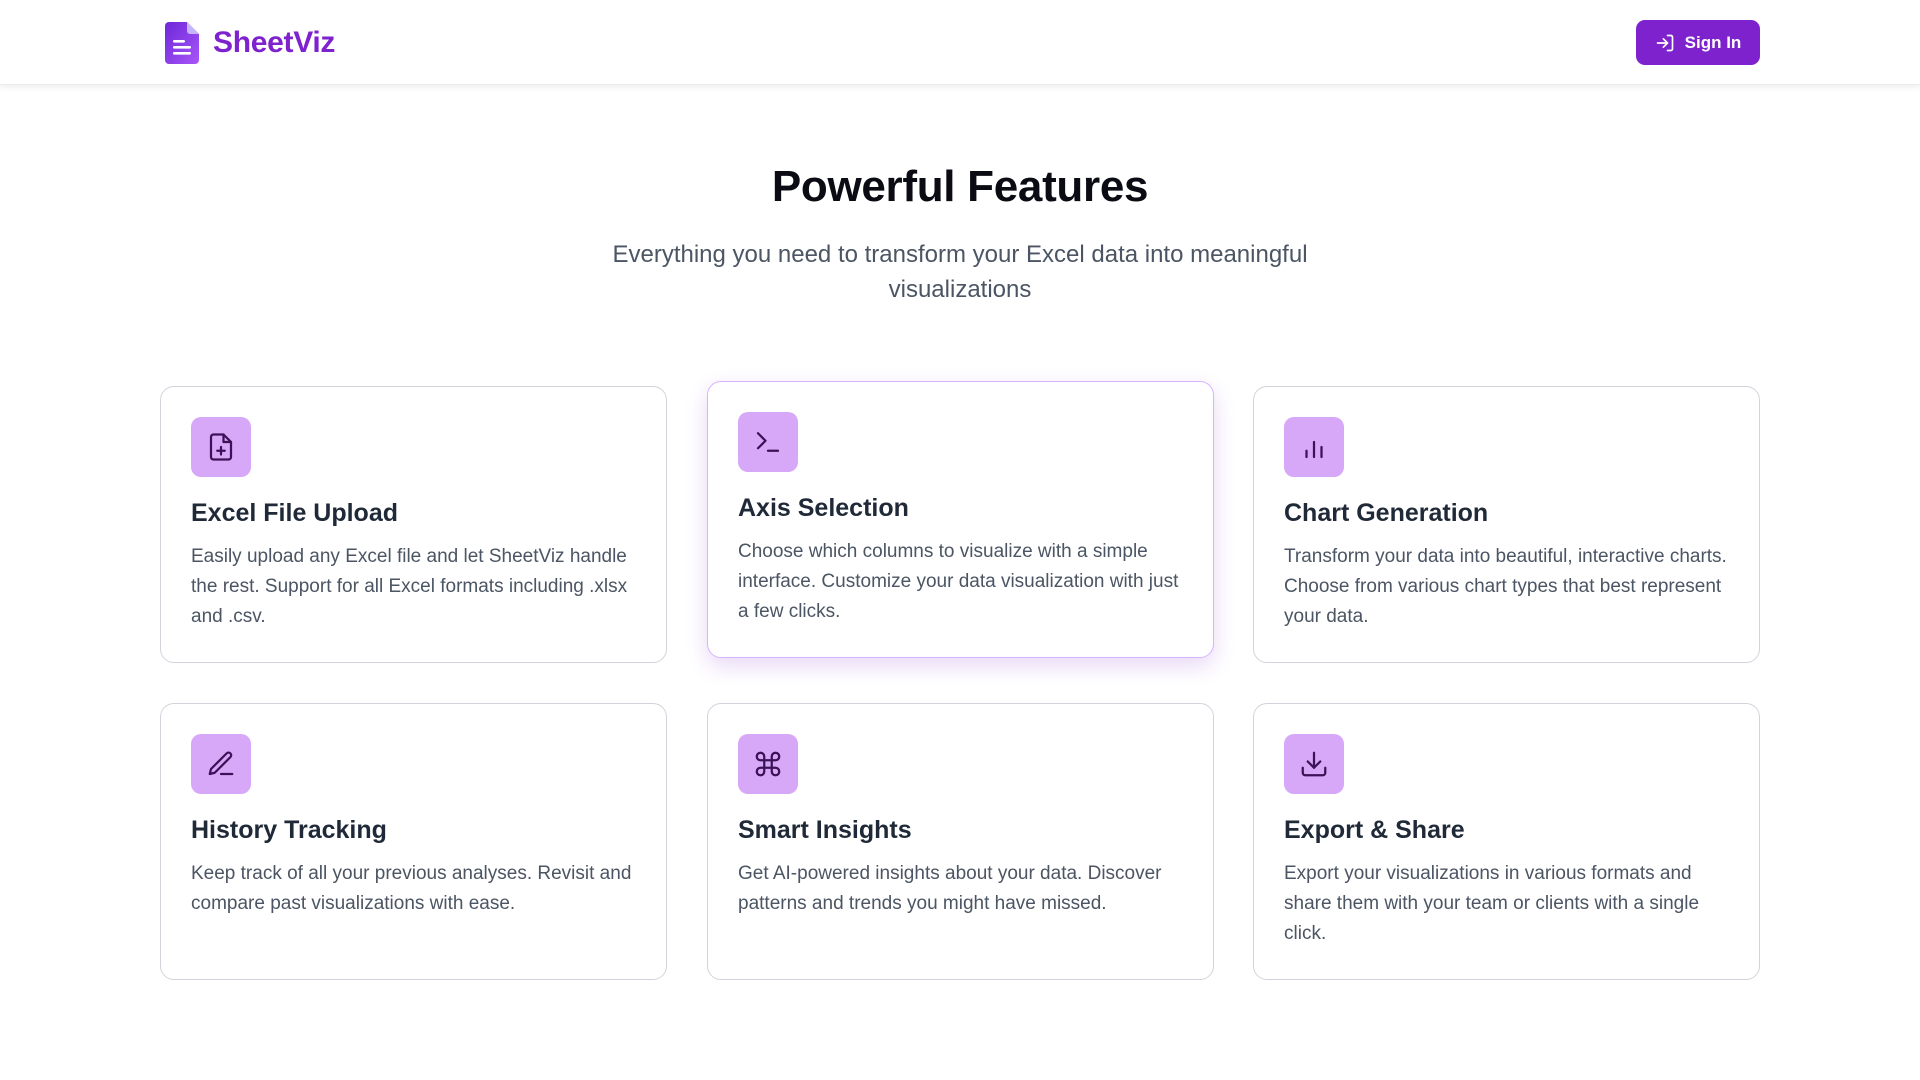 The image size is (1920, 1080). Describe the element at coordinates (274, 42) in the screenshot. I see `brand-name: SheetViz` at that location.